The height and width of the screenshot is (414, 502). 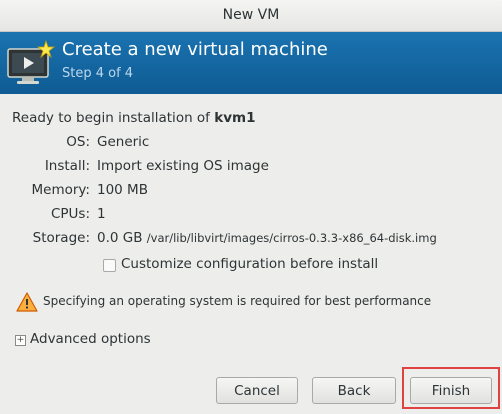 What do you see at coordinates (257, 390) in the screenshot?
I see `cancel-button: Cancel` at bounding box center [257, 390].